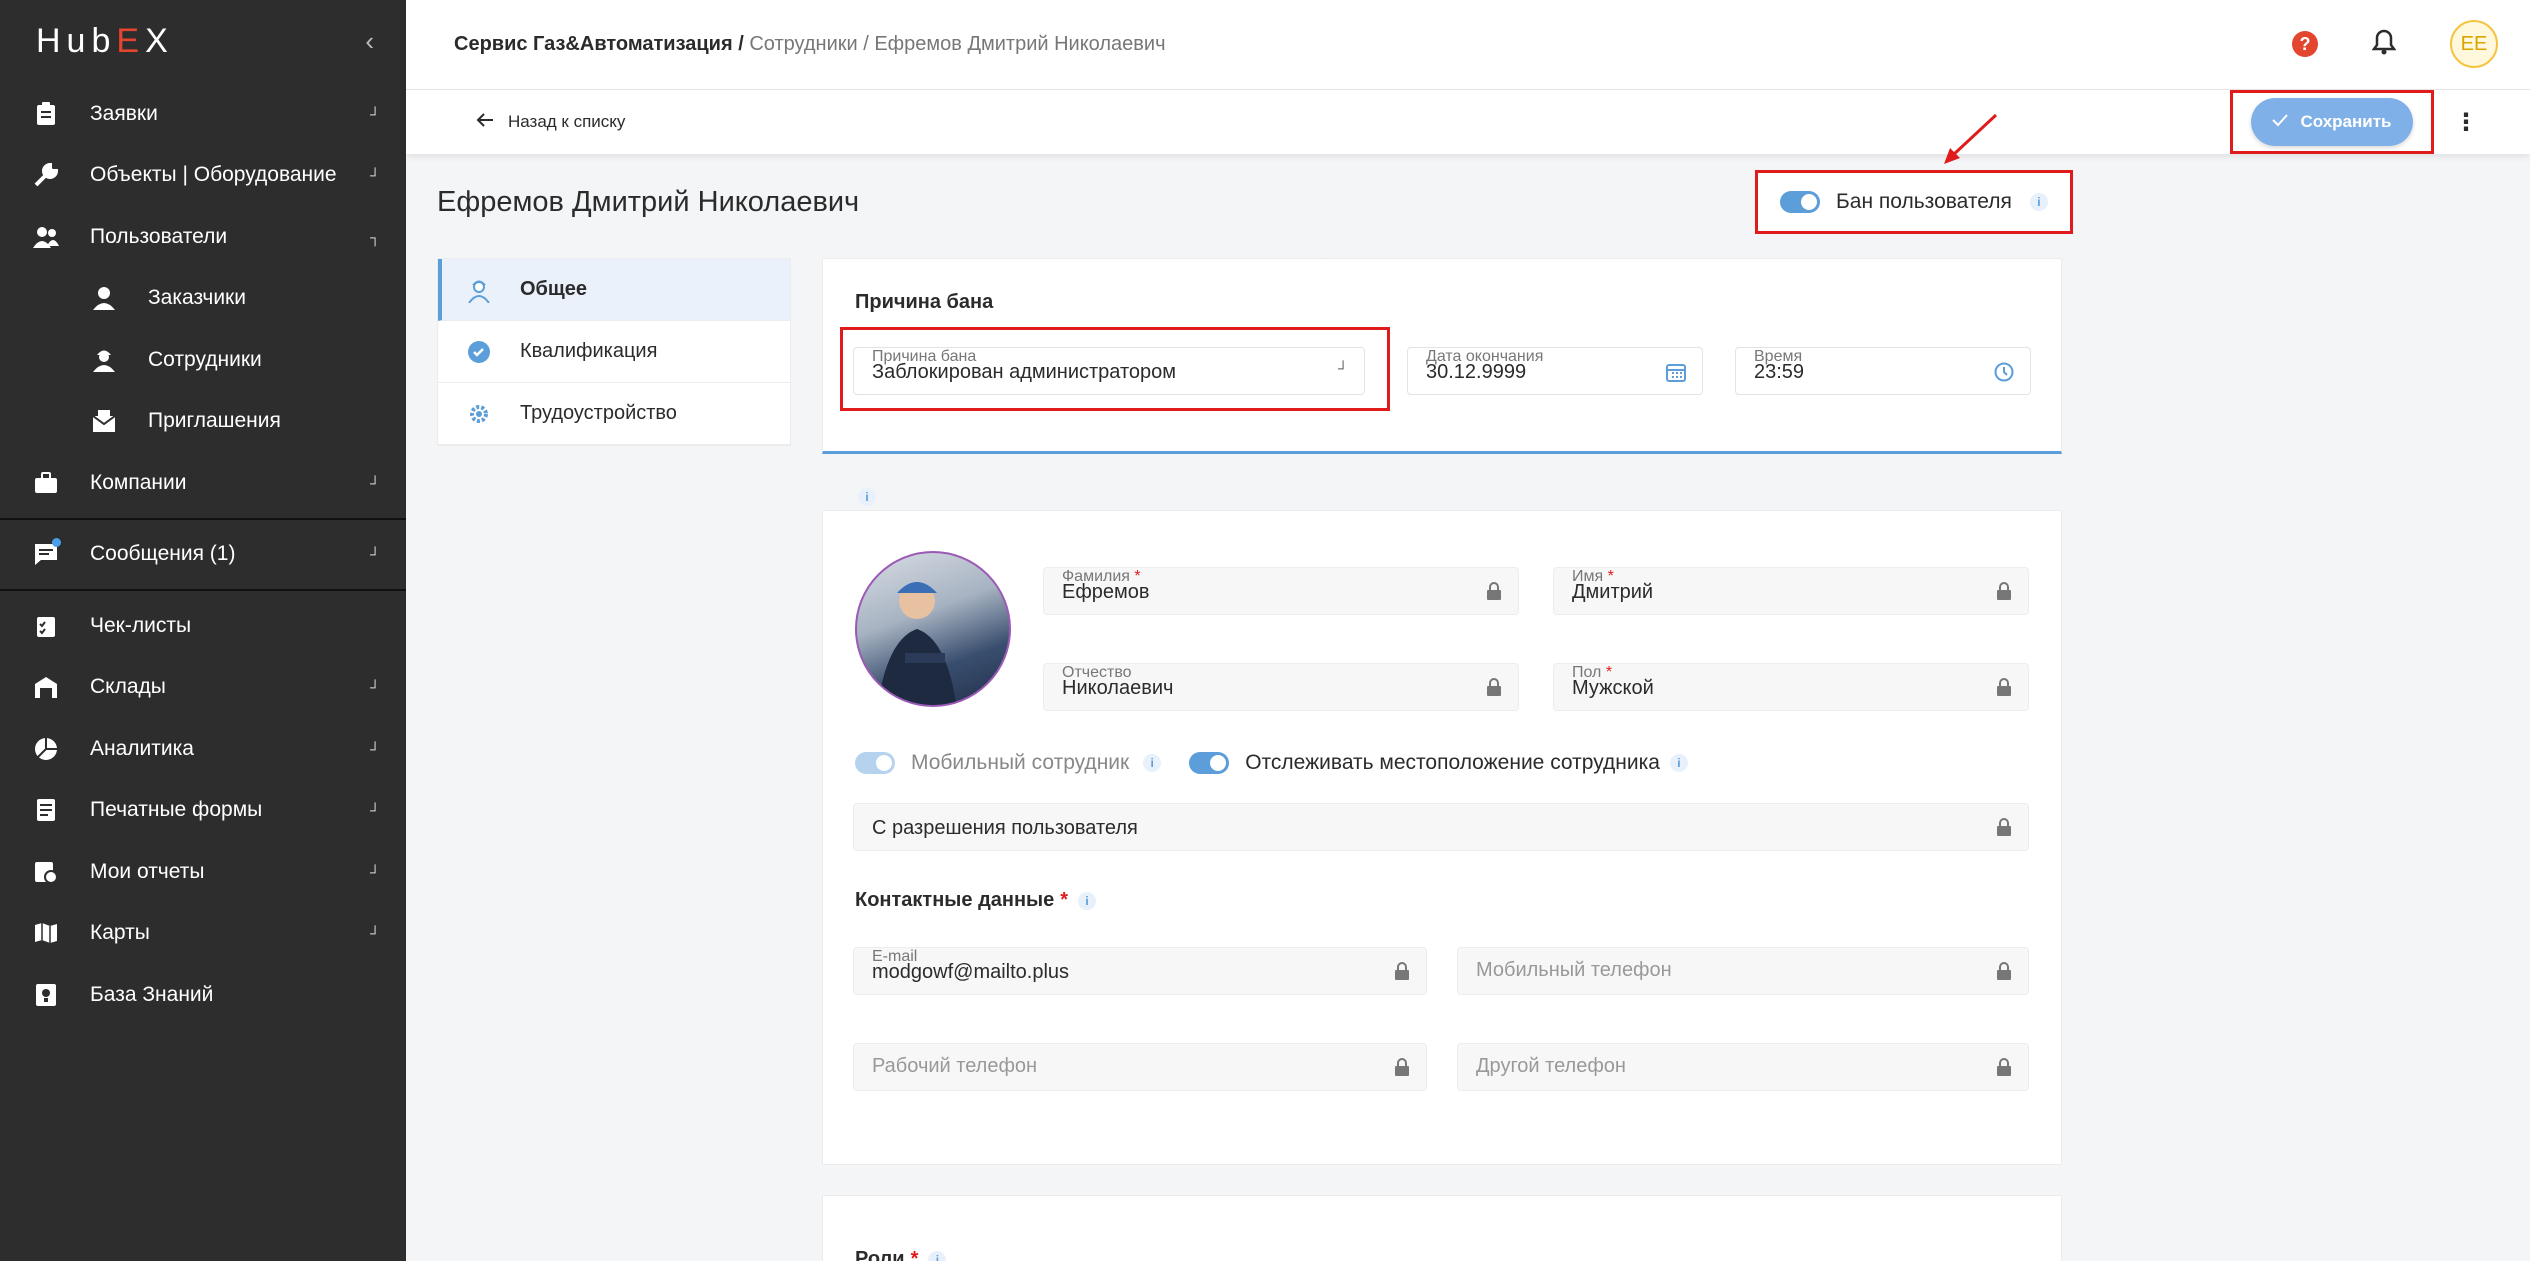  Describe the element at coordinates (895, 956) in the screenshot. I see `field-label: E-mail` at that location.